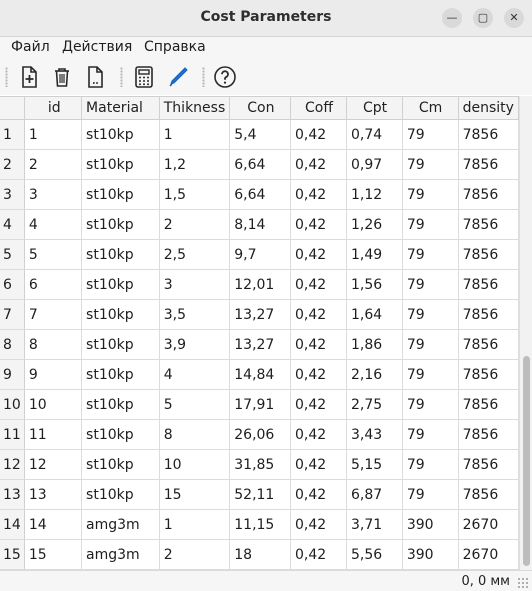 This screenshot has width=532, height=591. I want to click on table-row: 9 9 st10kp 4 14,84 0,42 2,16 79 7856, so click(259, 374).